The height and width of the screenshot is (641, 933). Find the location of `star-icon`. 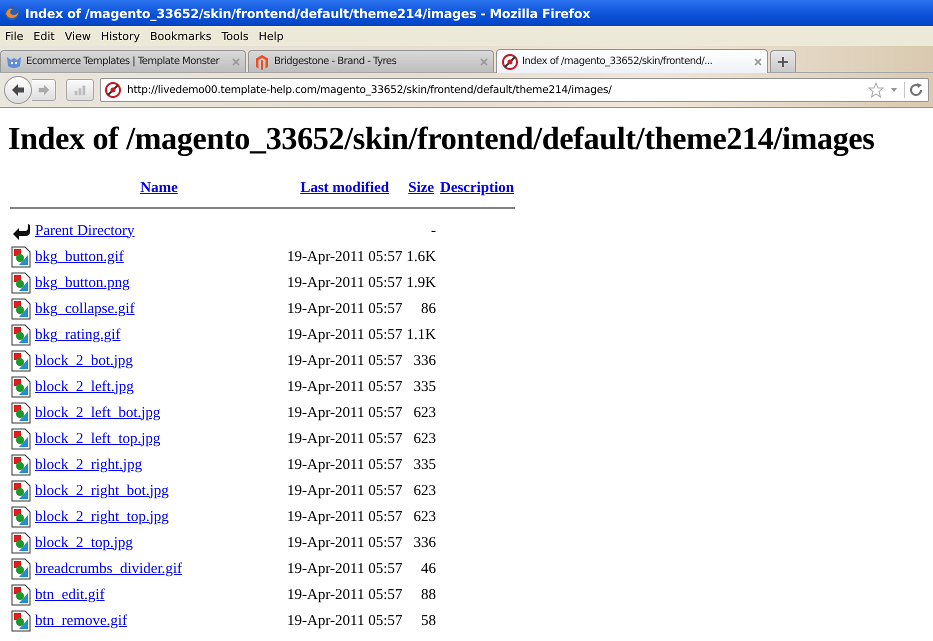

star-icon is located at coordinates (876, 90).